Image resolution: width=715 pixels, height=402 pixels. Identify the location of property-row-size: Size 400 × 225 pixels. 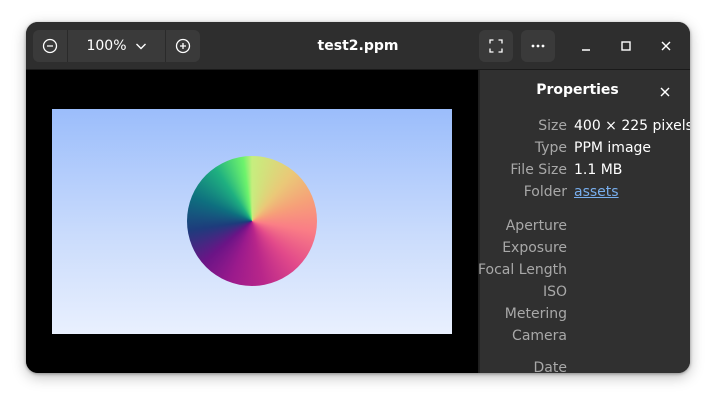
(585, 128).